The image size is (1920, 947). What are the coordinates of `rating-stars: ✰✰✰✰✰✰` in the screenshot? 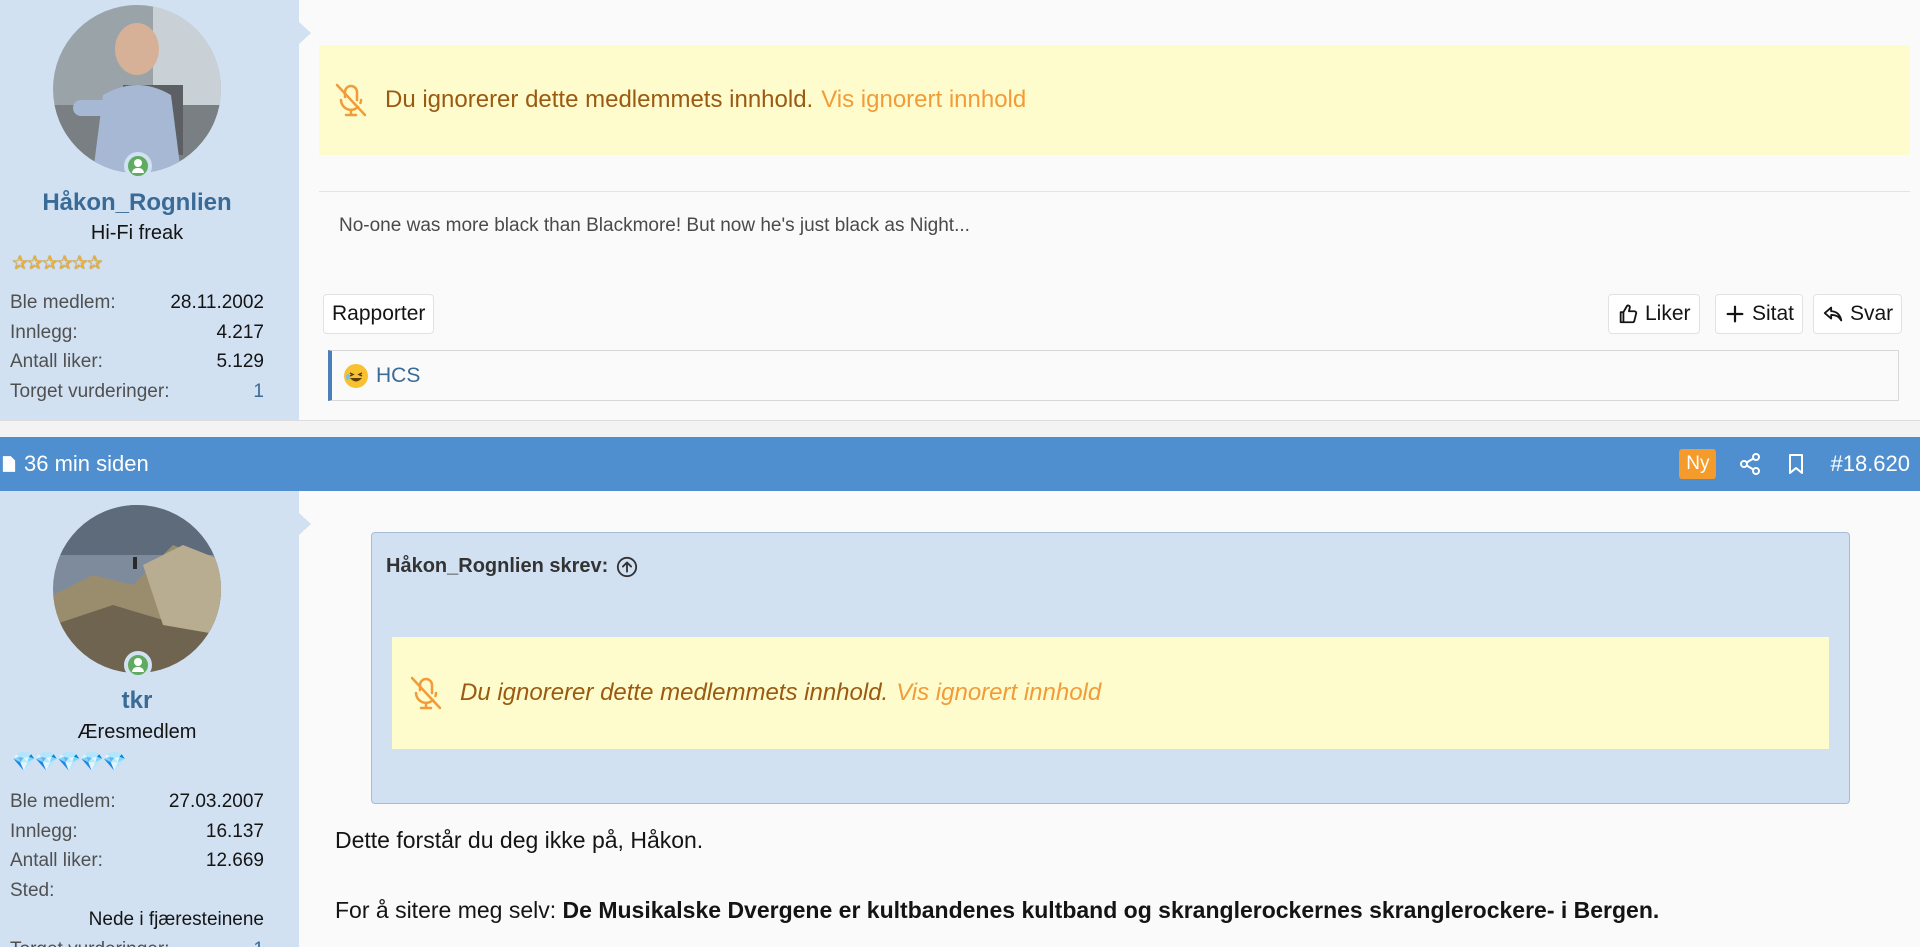 It's located at (57, 263).